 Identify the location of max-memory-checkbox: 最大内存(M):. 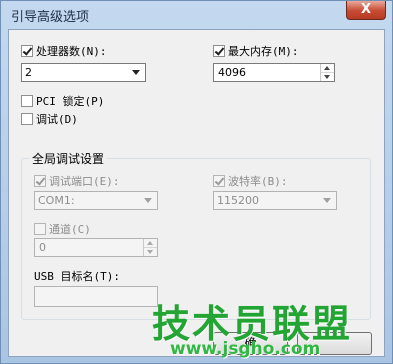
(256, 51).